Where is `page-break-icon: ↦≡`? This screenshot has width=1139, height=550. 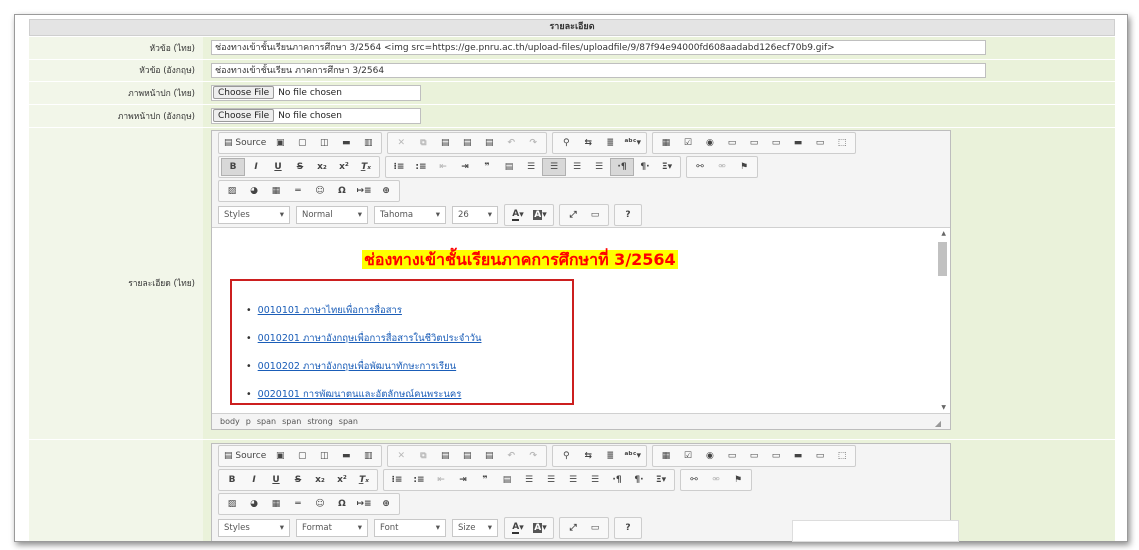 page-break-icon: ↦≡ is located at coordinates (364, 191).